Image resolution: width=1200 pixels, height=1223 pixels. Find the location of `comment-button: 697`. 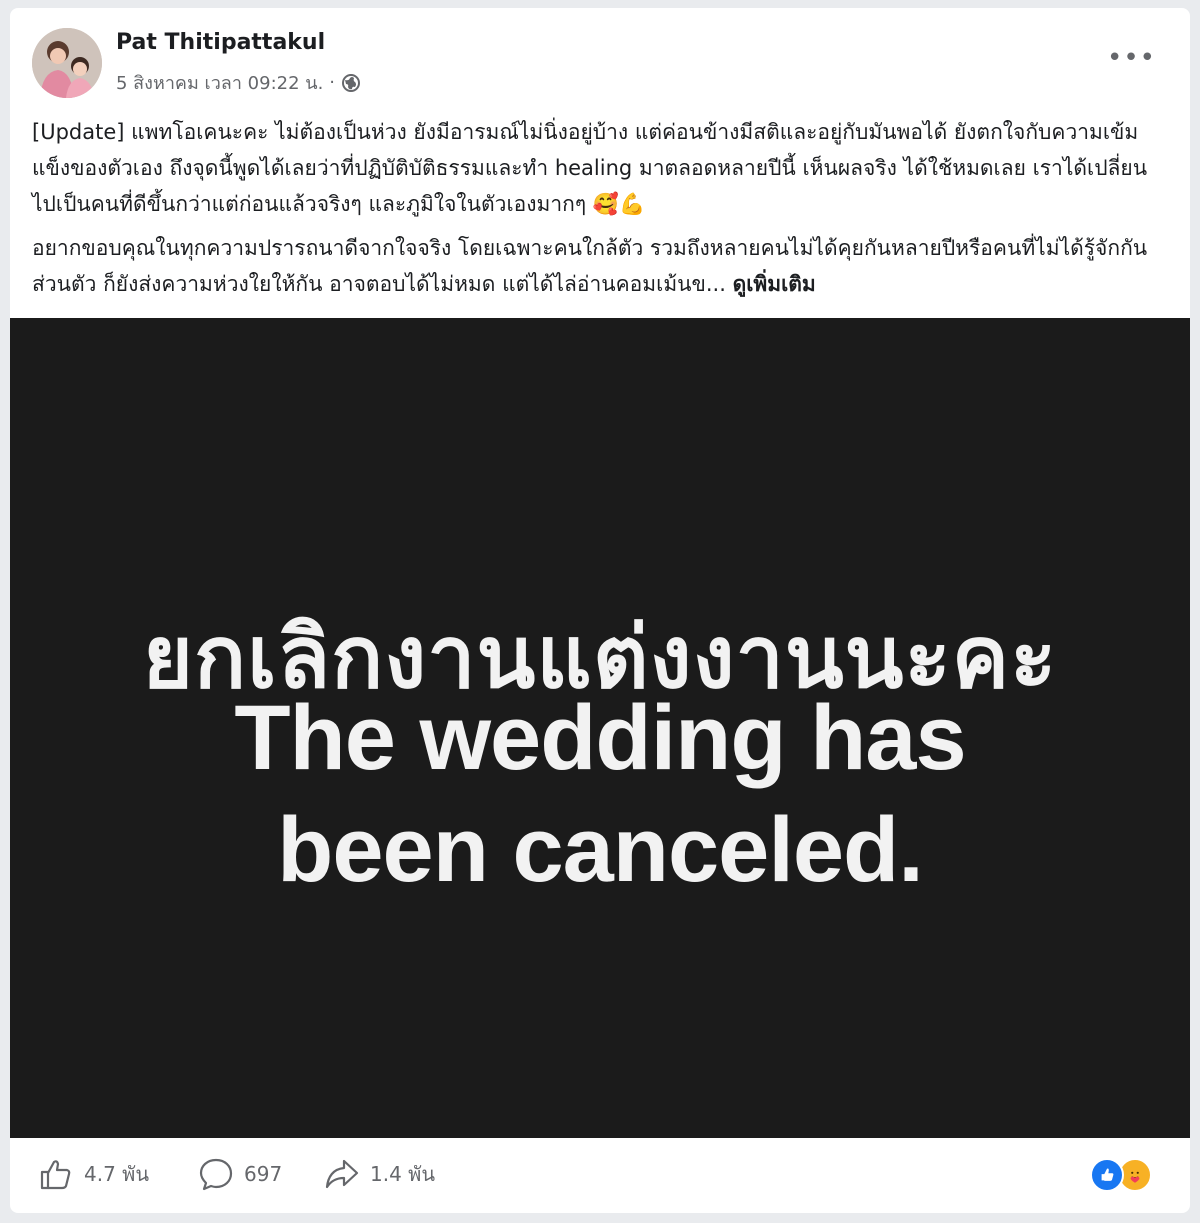

comment-button: 697 is located at coordinates (240, 1174).